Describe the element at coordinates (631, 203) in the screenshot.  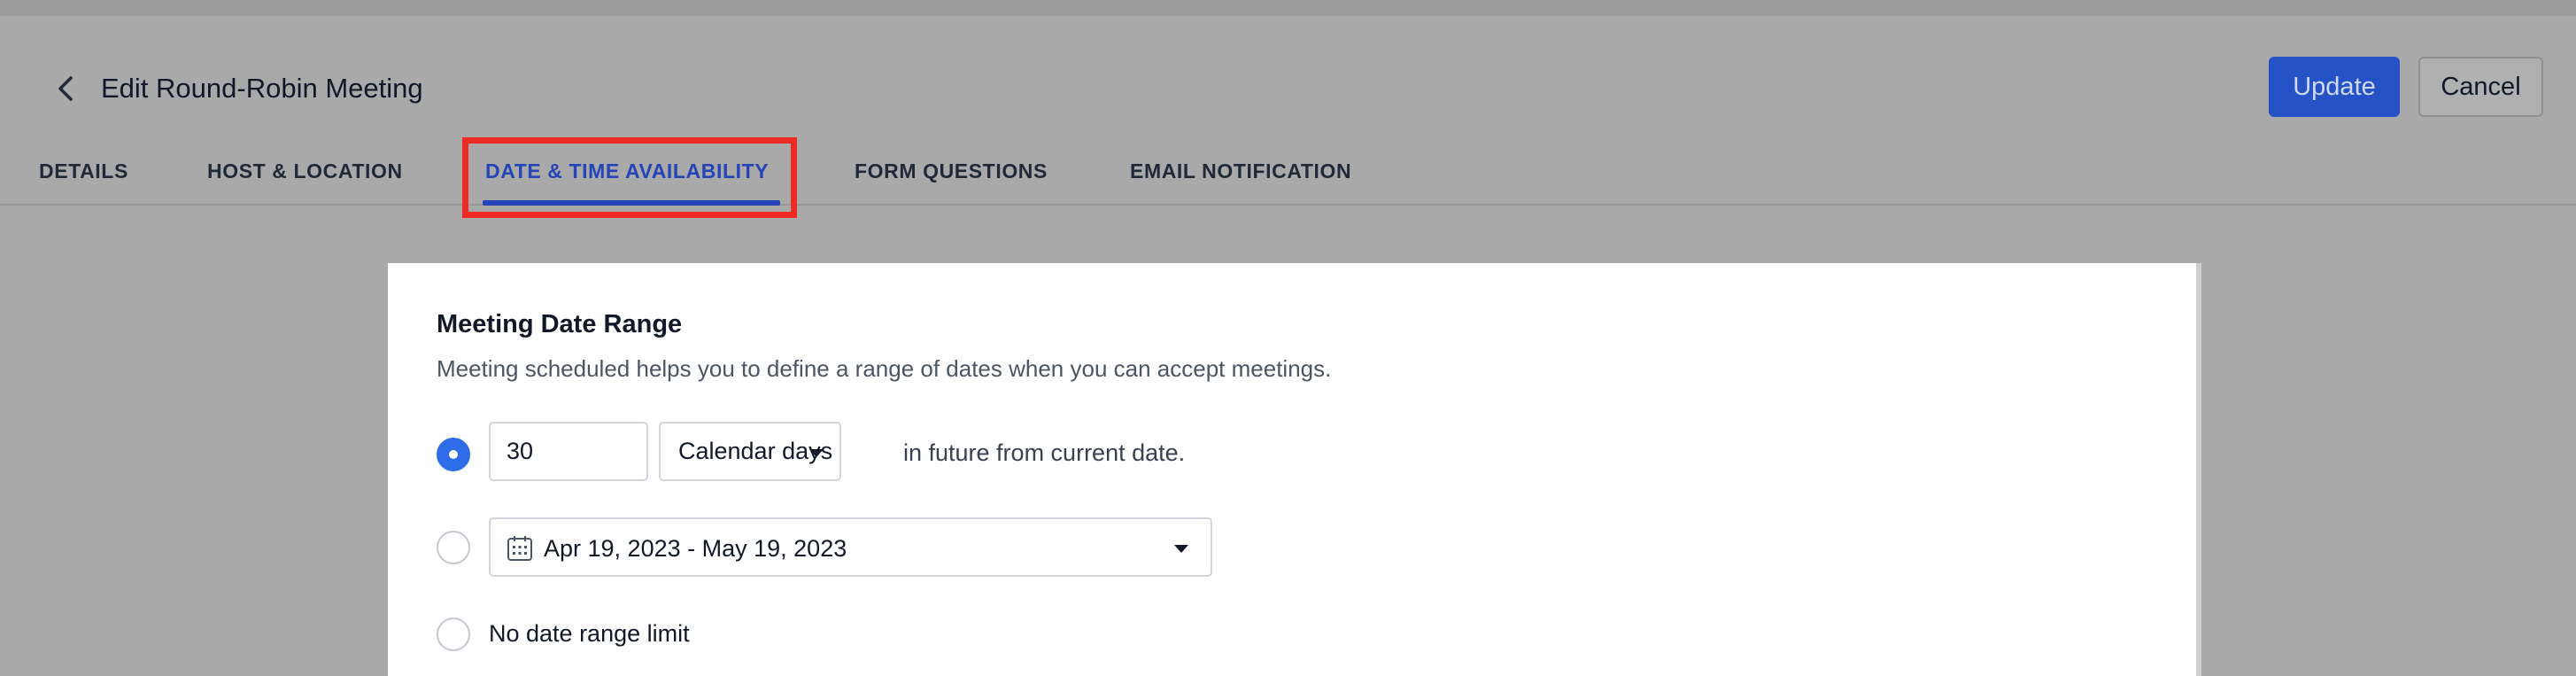
I see `active-tab-indicator` at that location.